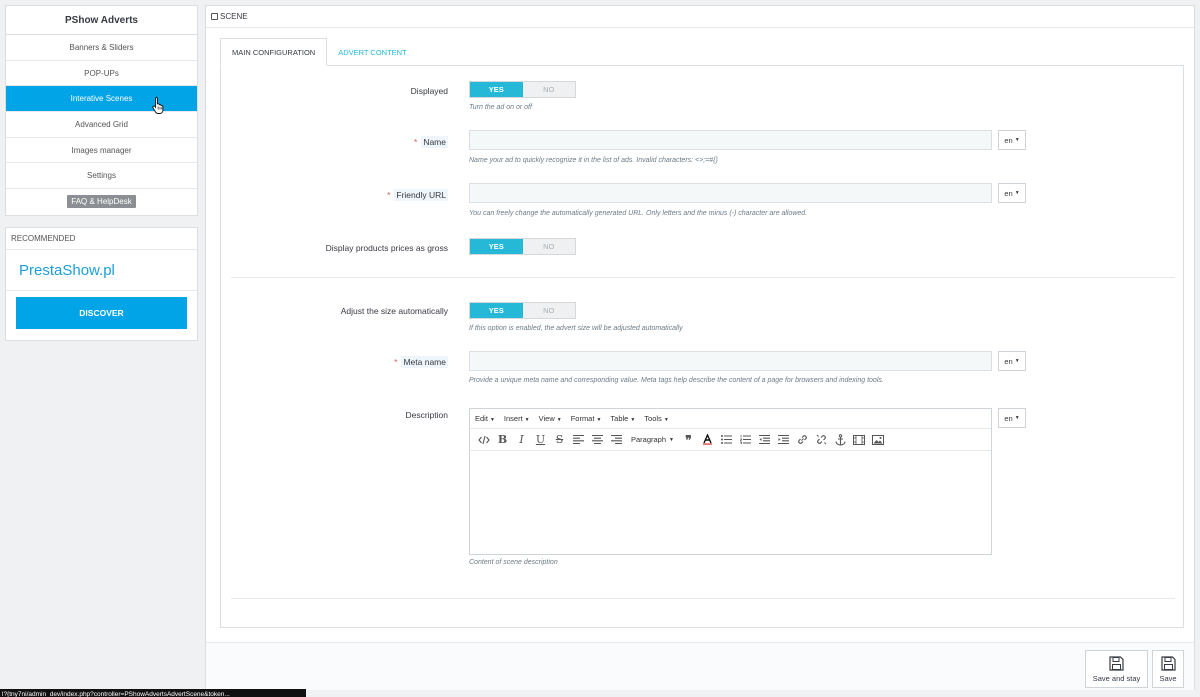  Describe the element at coordinates (878, 440) in the screenshot. I see `image-icon` at that location.